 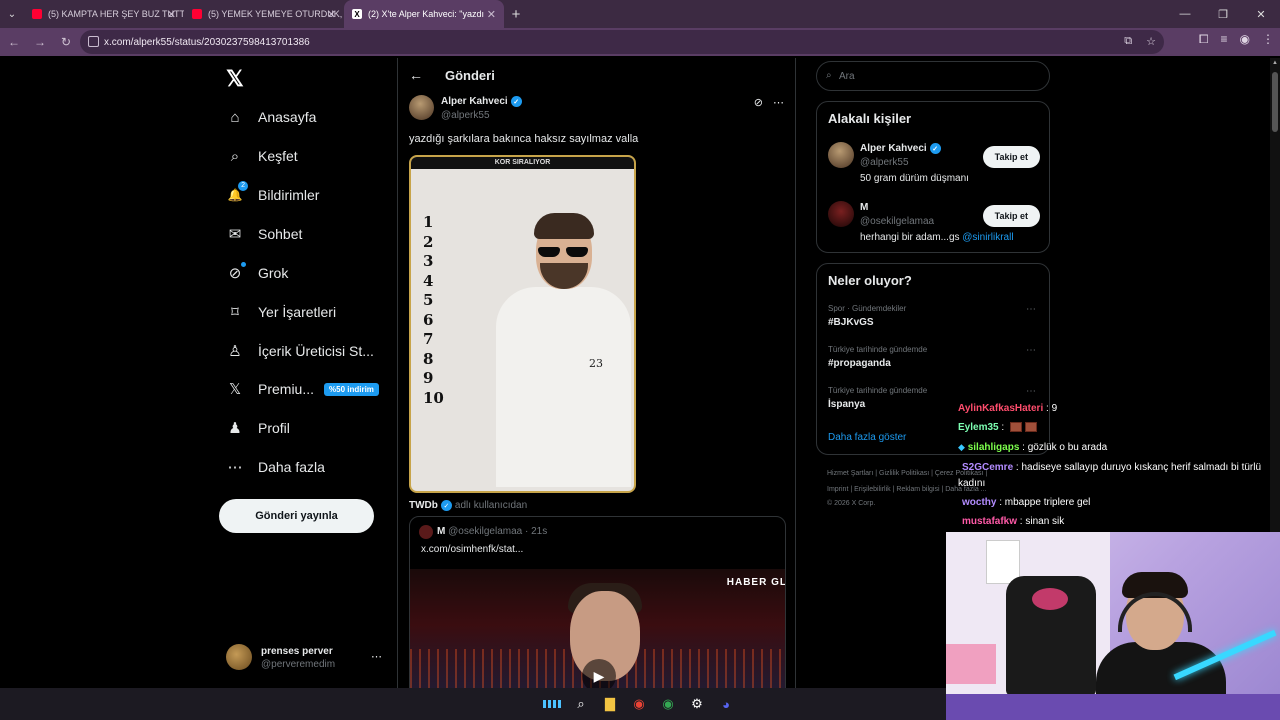 I want to click on trend-title: #propaganda, so click(x=859, y=363).